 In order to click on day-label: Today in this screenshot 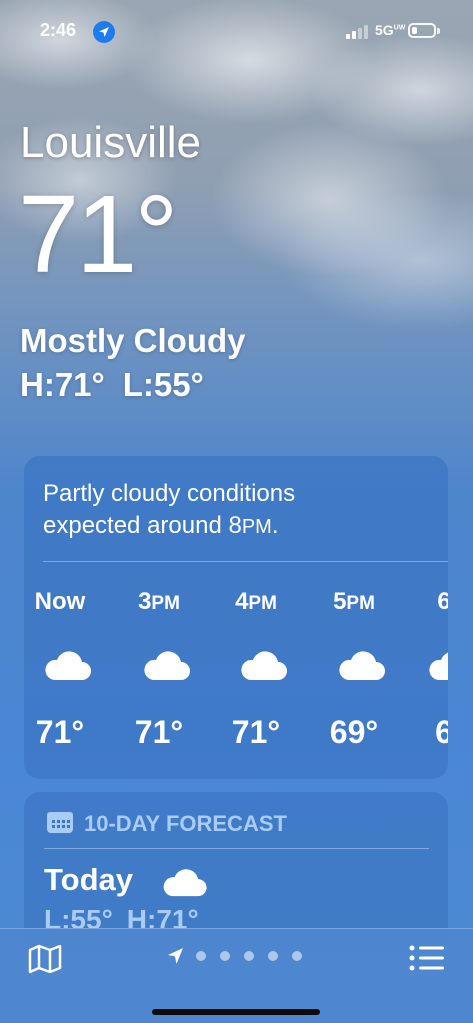, I will do `click(88, 879)`.